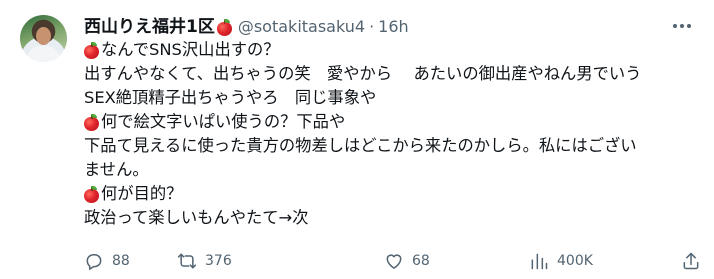 The image size is (714, 279). I want to click on share-button, so click(691, 261).